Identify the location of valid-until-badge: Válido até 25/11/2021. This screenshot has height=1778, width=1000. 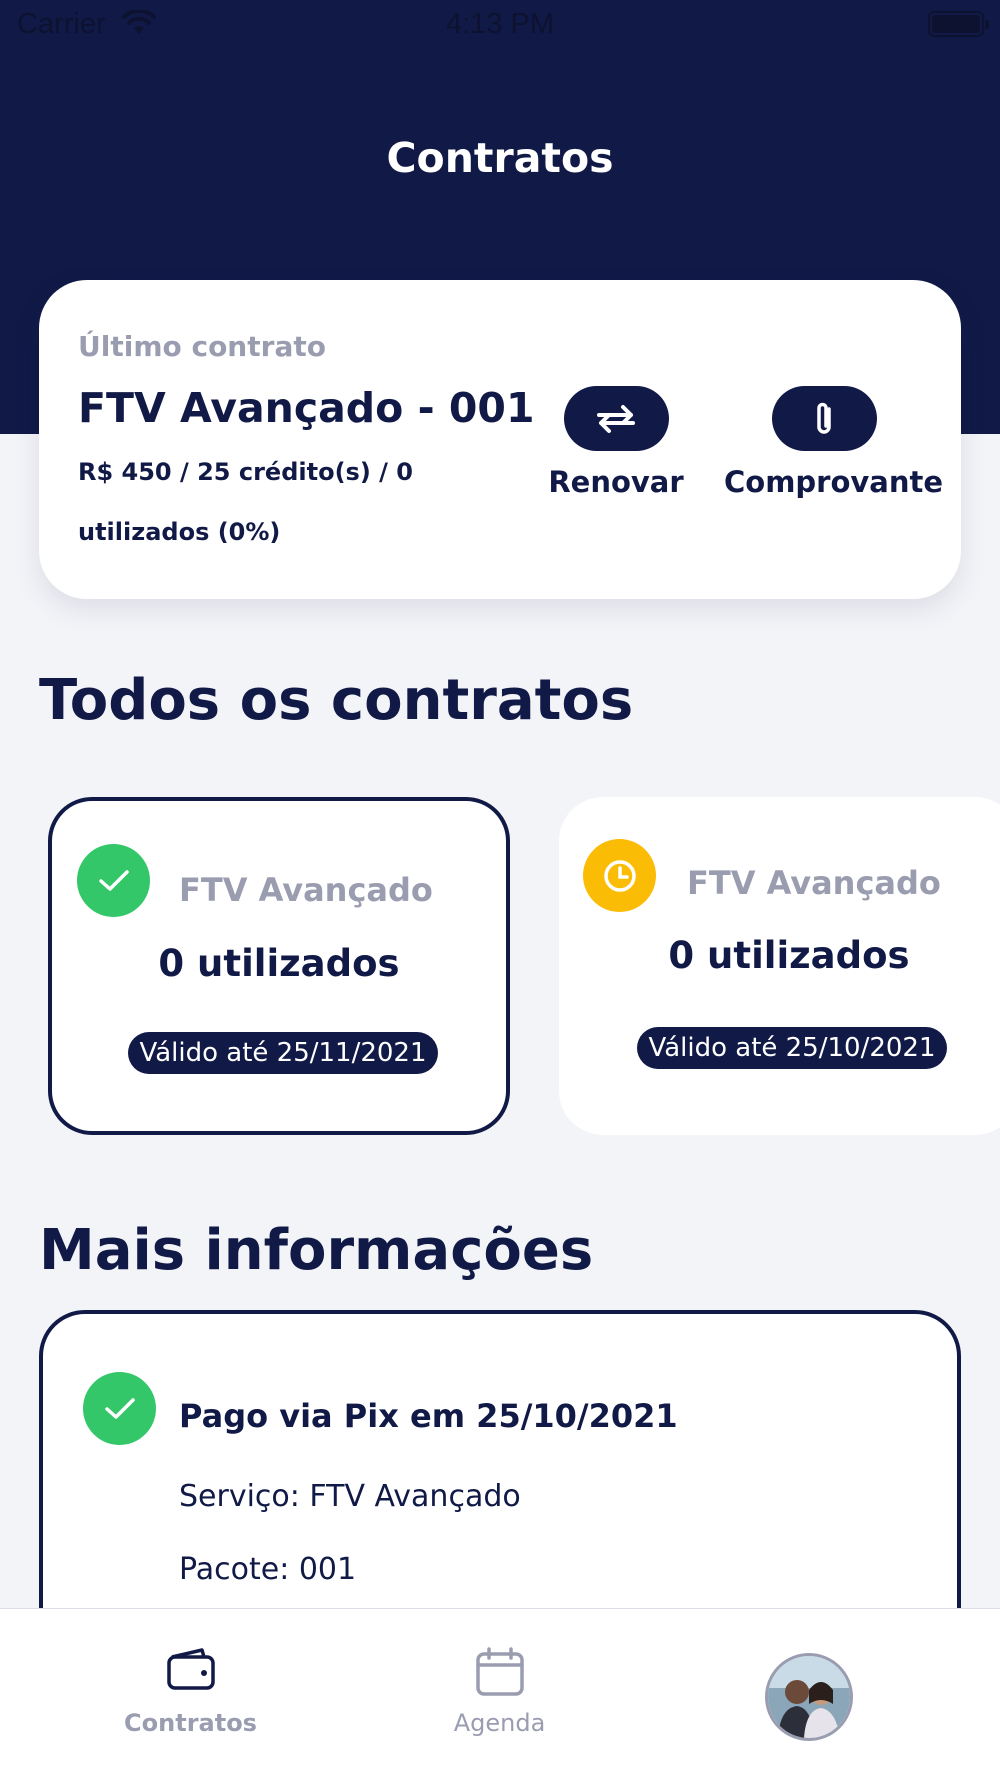
(283, 1053).